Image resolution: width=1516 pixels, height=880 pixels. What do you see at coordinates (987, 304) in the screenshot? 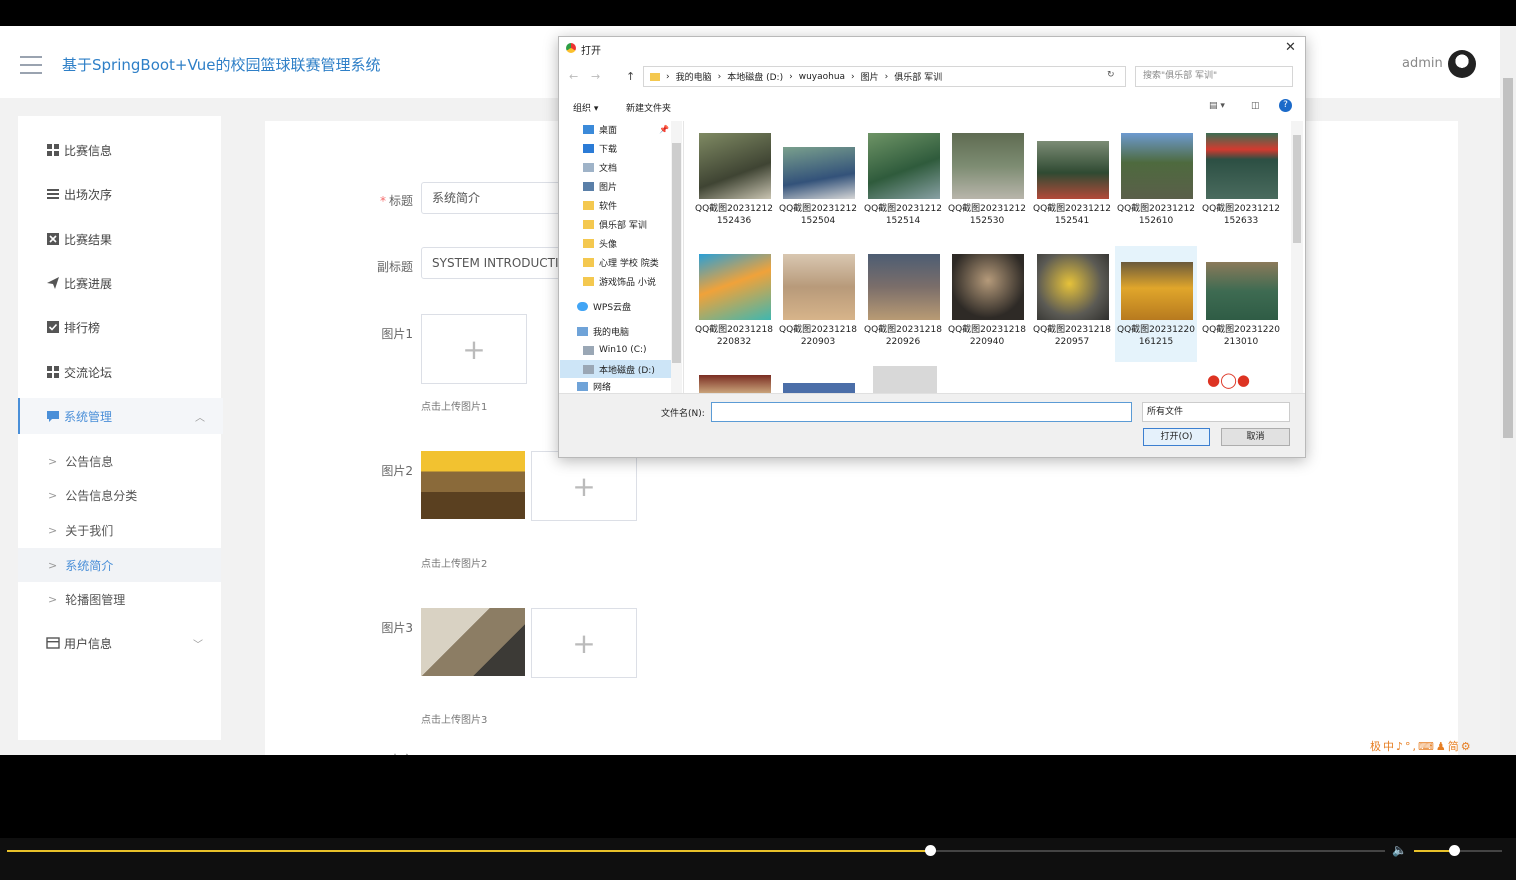
I see `file-item: QQ截图20231218220940` at bounding box center [987, 304].